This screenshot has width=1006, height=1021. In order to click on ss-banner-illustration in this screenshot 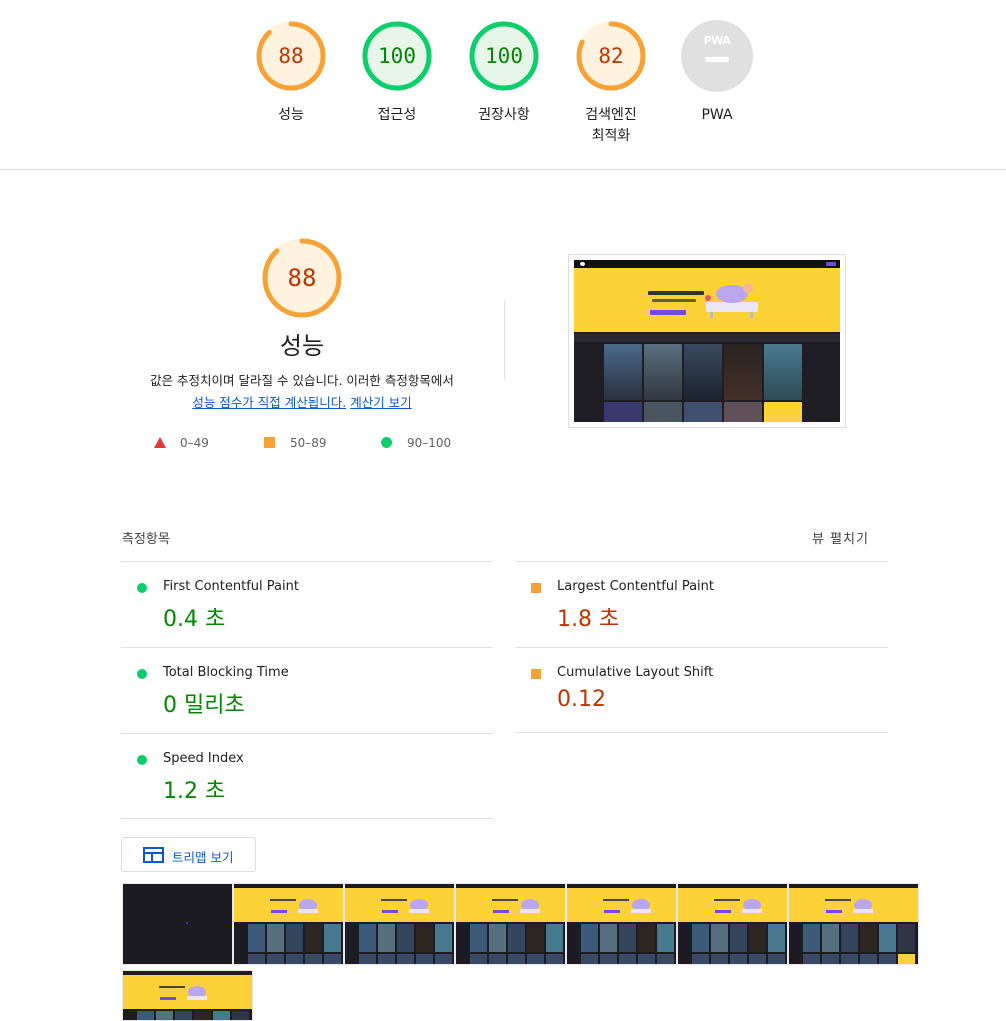, I will do `click(731, 300)`.